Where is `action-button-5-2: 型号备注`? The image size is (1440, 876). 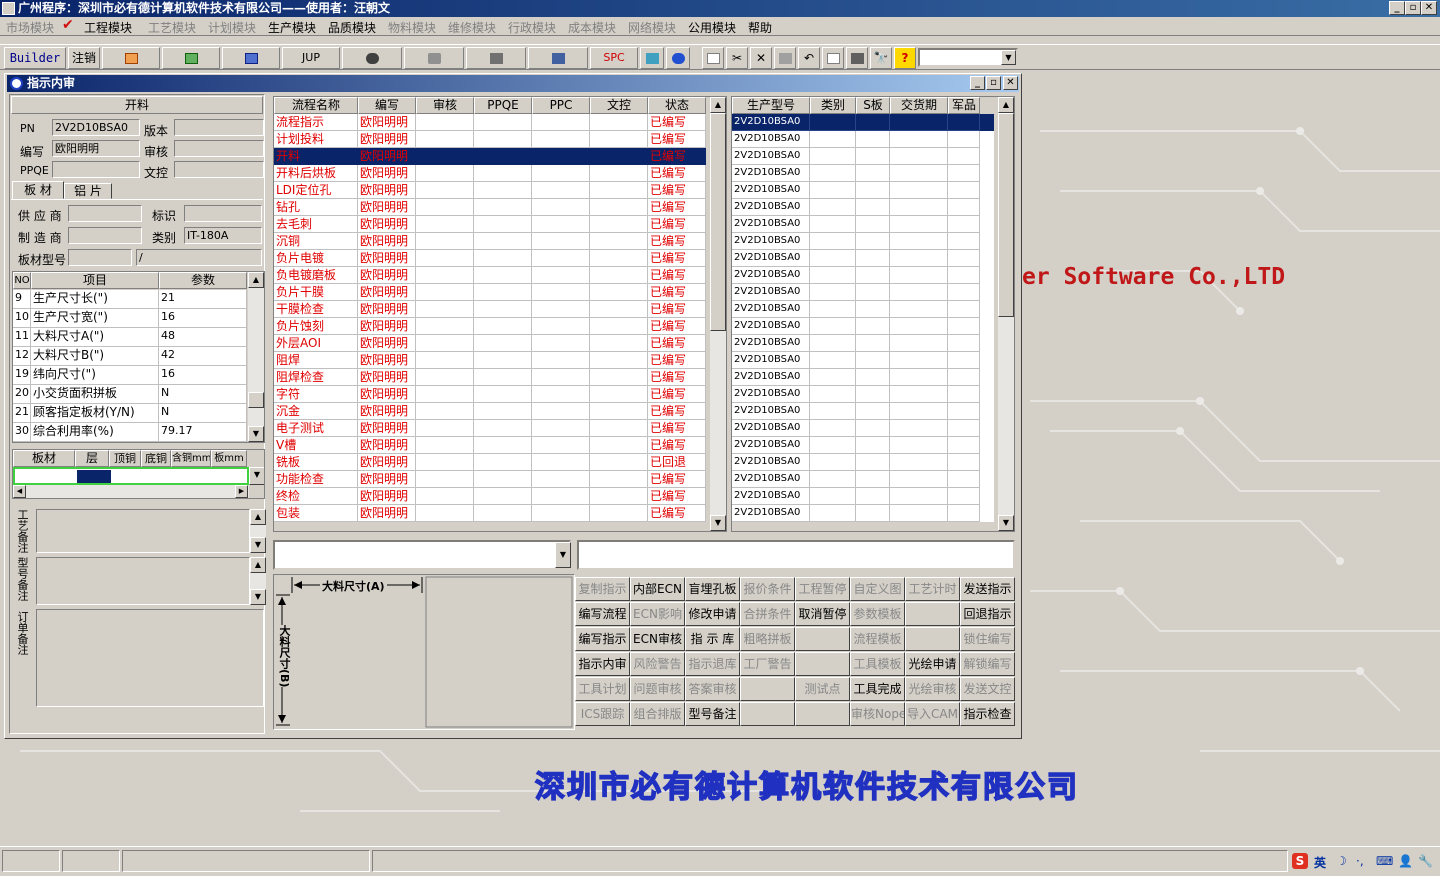
action-button-5-2: 型号备注 is located at coordinates (712, 714).